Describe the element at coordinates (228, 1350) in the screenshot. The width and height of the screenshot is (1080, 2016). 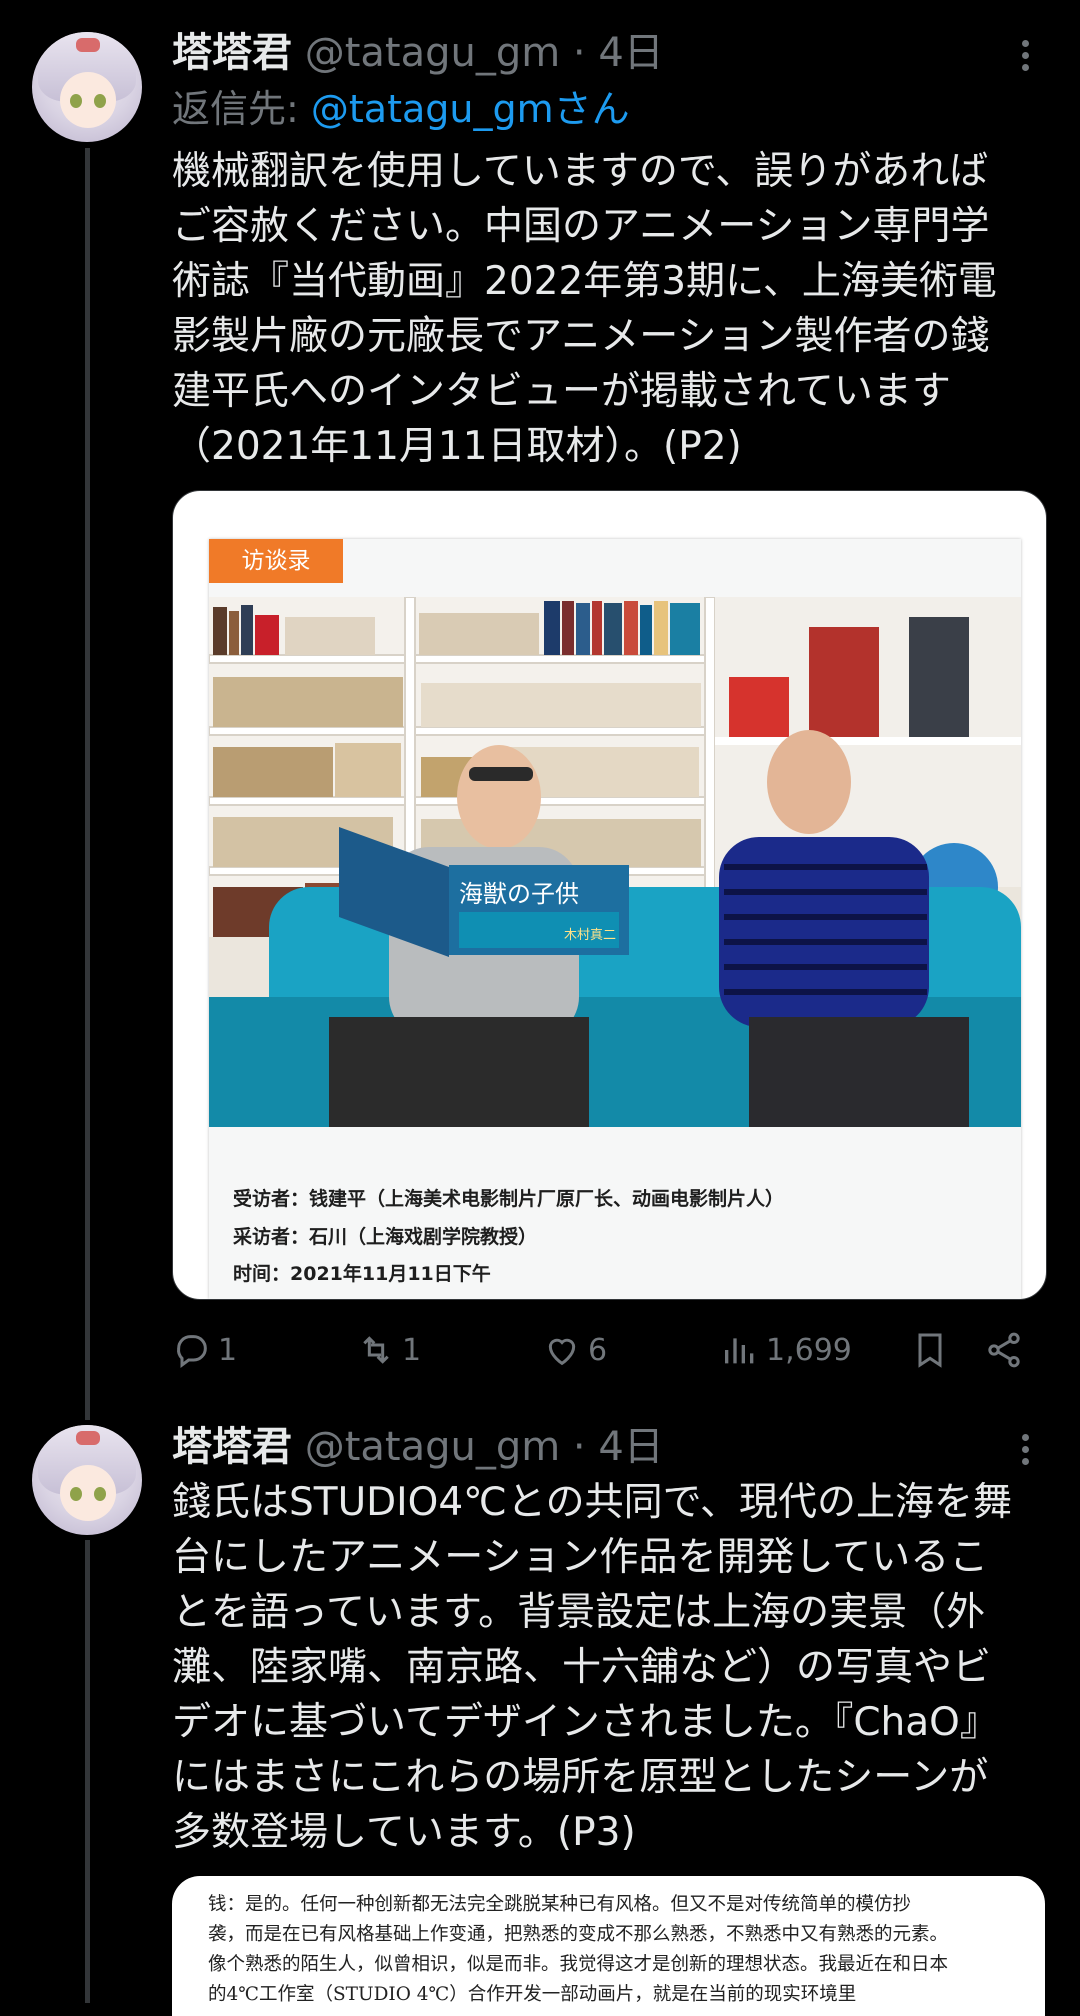
I see `reply-count: 1` at that location.